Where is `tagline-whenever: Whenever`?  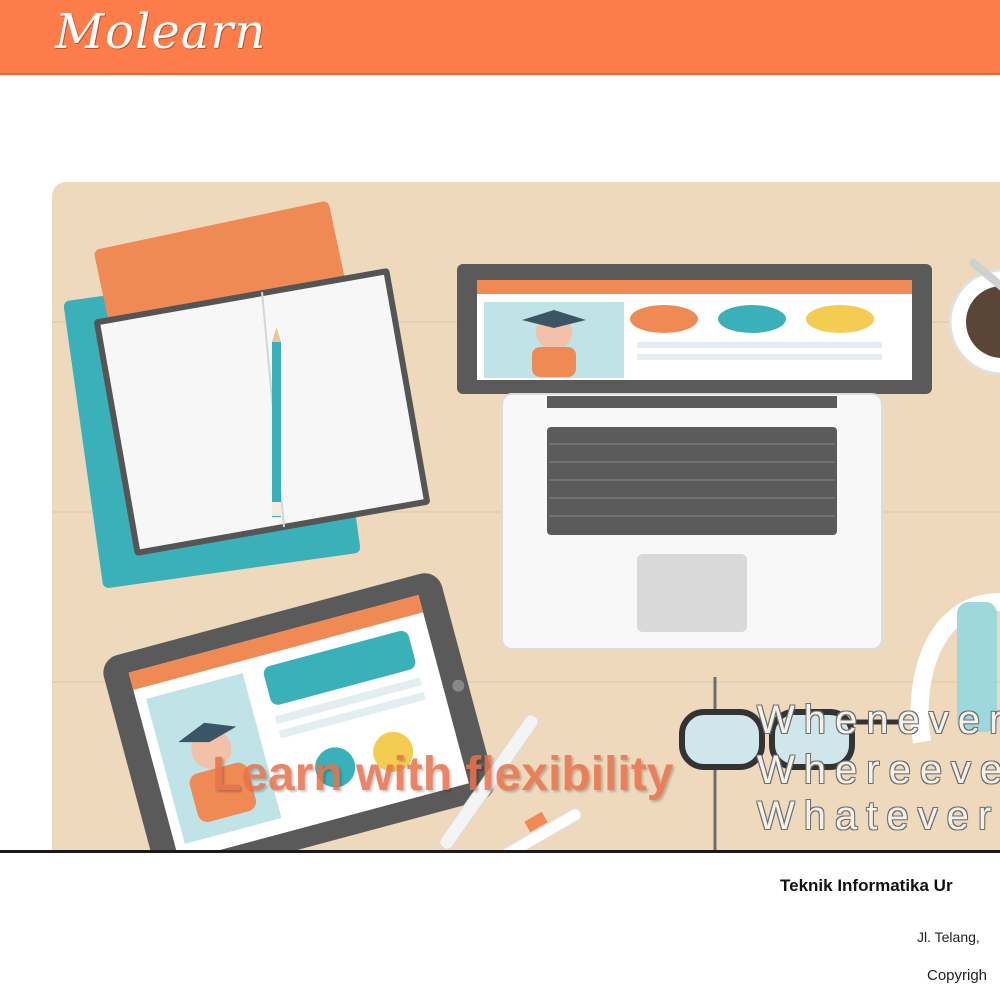 tagline-whenever: Whenever is located at coordinates (878, 720).